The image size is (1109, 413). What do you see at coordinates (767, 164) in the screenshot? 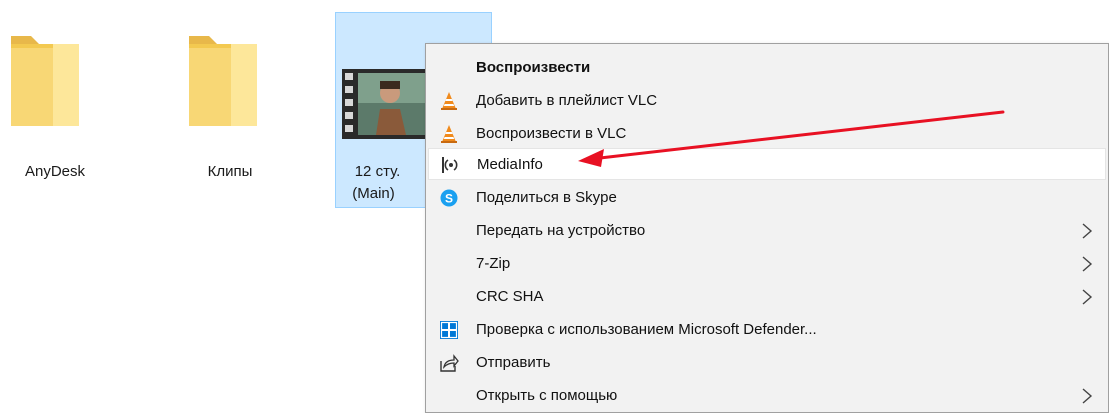
I see `menu-item-mediainfo: MediaInfo` at bounding box center [767, 164].